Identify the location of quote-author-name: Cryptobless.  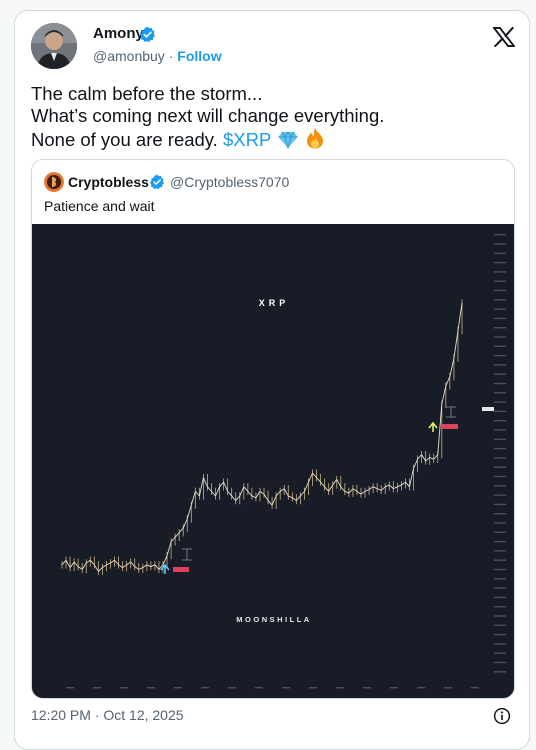
(108, 182).